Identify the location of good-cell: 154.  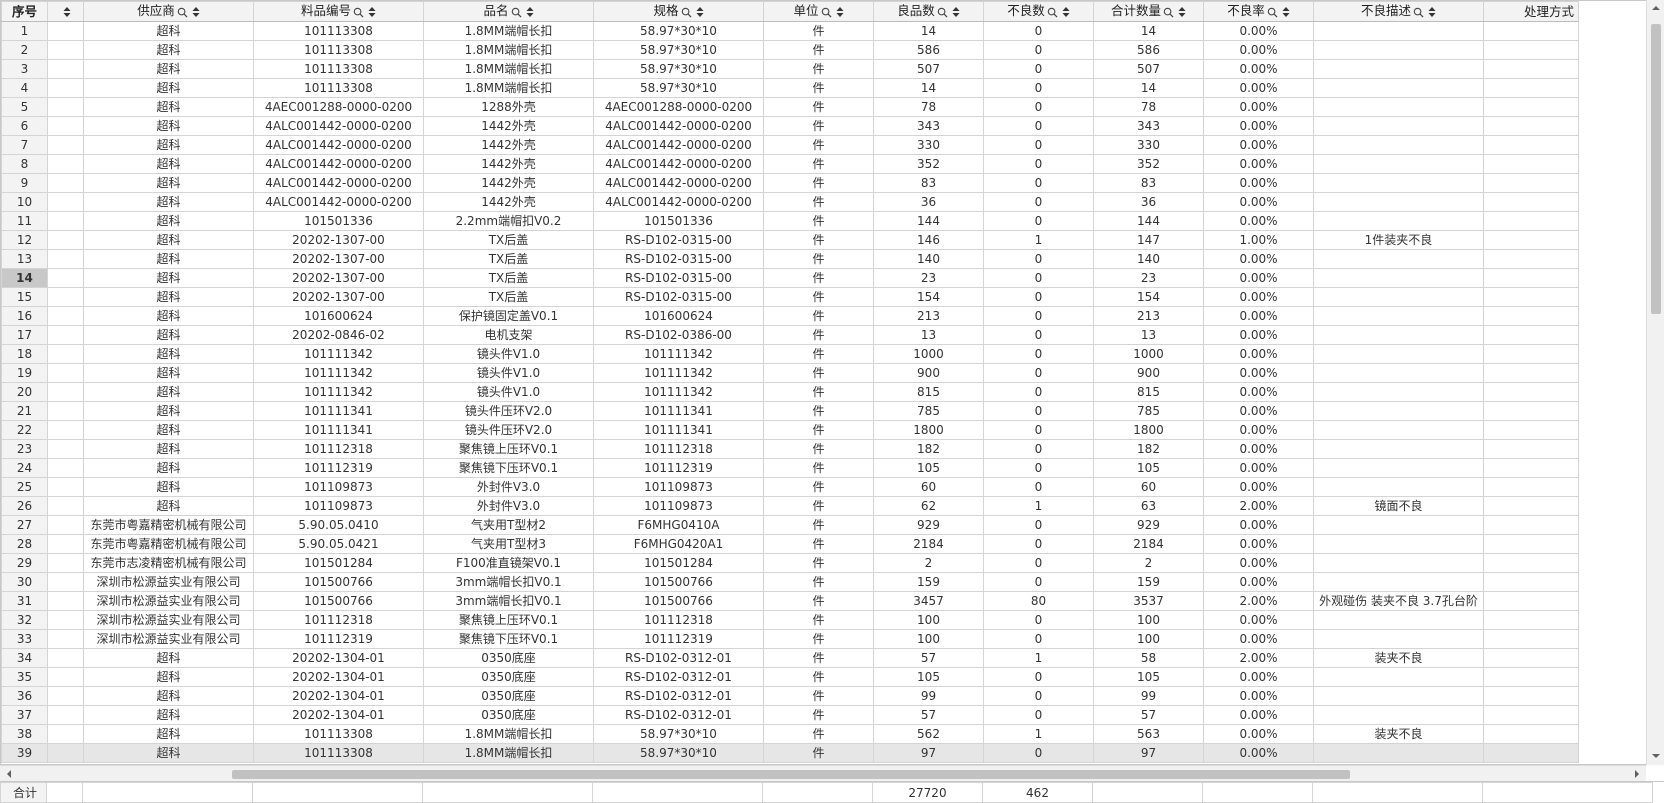
(928, 297).